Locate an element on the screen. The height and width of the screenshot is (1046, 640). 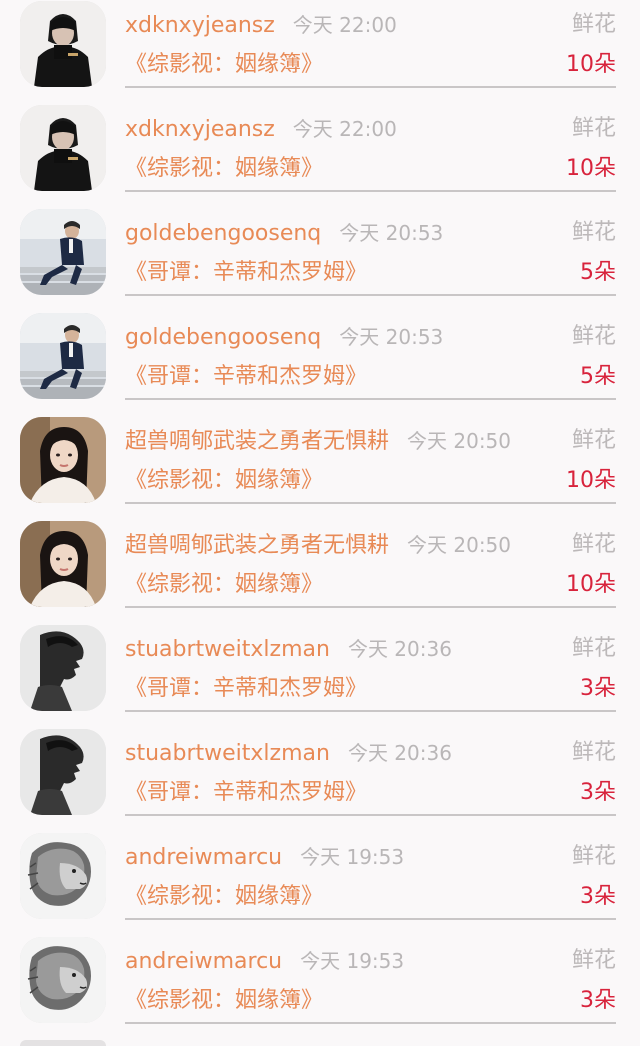
timestamp: 今天 19:53 is located at coordinates (352, 961).